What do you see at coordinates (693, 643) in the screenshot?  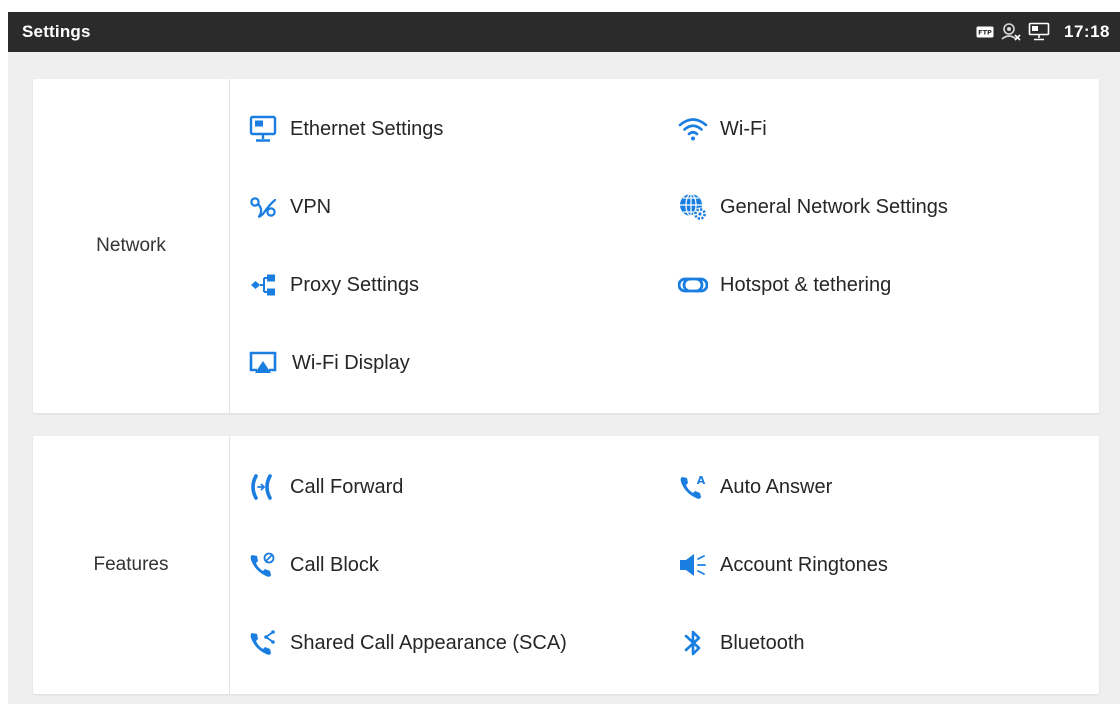 I see `bluetooth-icon` at bounding box center [693, 643].